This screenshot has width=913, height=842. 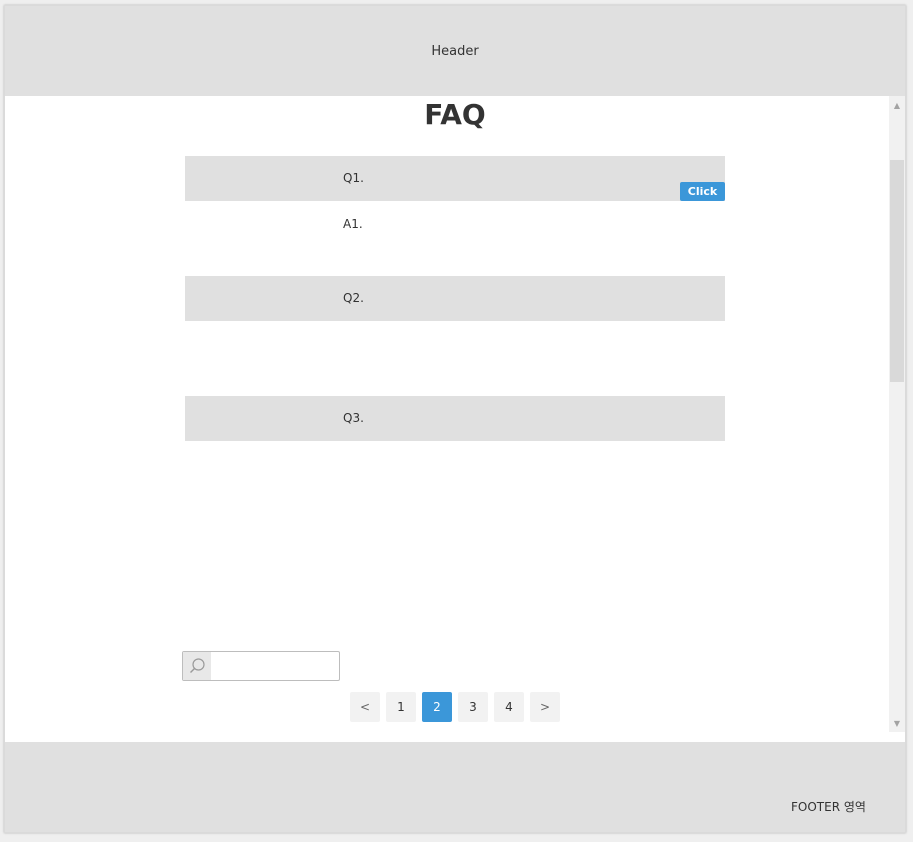 I want to click on header: Header, so click(x=455, y=51).